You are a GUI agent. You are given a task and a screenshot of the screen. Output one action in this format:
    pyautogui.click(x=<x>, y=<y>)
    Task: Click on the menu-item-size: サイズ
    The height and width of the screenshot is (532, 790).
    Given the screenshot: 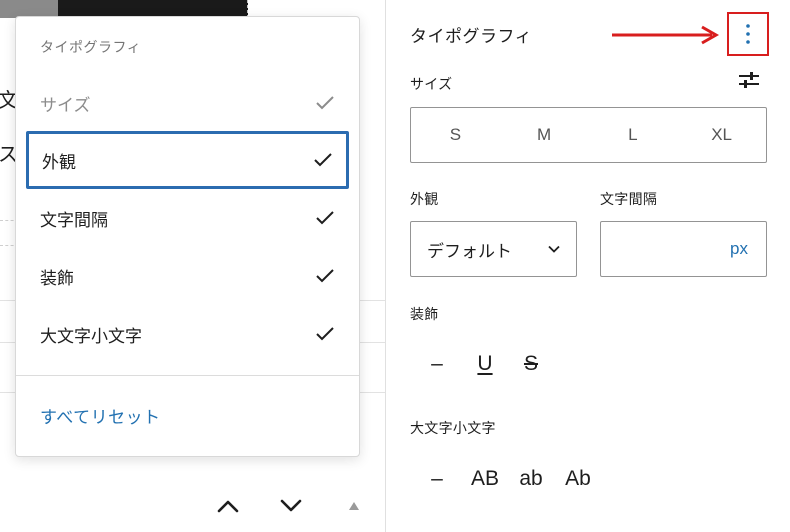 What is the action you would take?
    pyautogui.click(x=187, y=103)
    